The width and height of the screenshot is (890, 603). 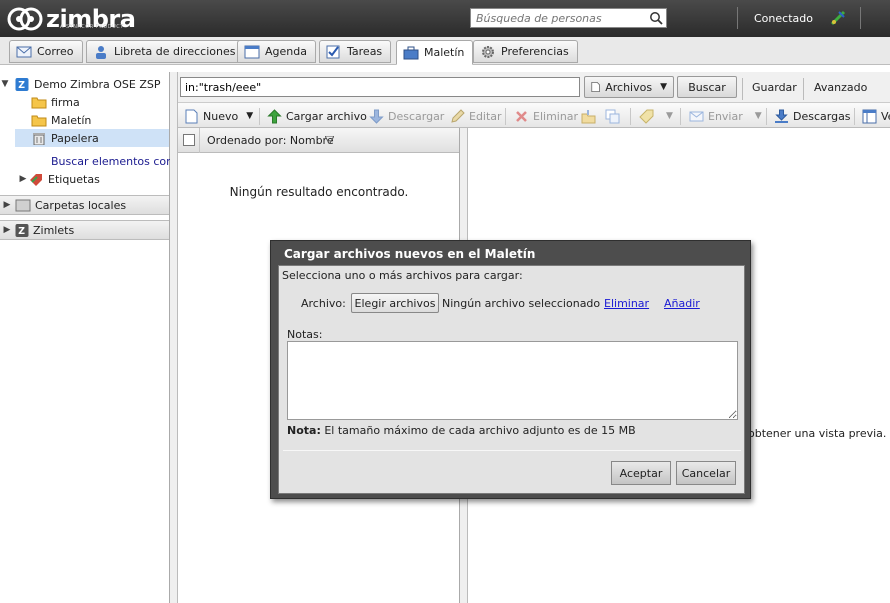 What do you see at coordinates (65, 102) in the screenshot?
I see `folder-label: firma` at bounding box center [65, 102].